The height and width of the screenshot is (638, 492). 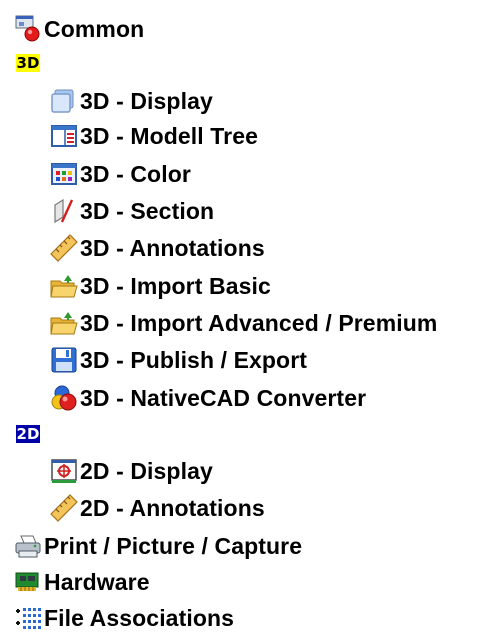 I want to click on tree-item-file-associations: File Associations, so click(x=124, y=618).